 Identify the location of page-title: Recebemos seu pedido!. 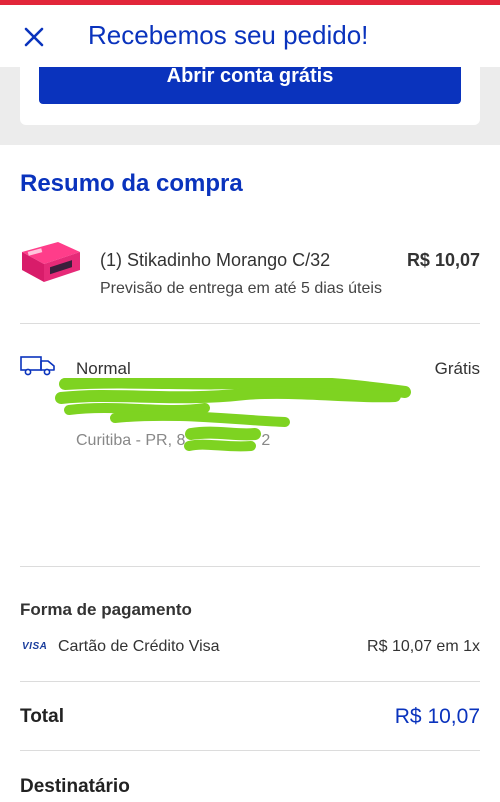
(228, 35).